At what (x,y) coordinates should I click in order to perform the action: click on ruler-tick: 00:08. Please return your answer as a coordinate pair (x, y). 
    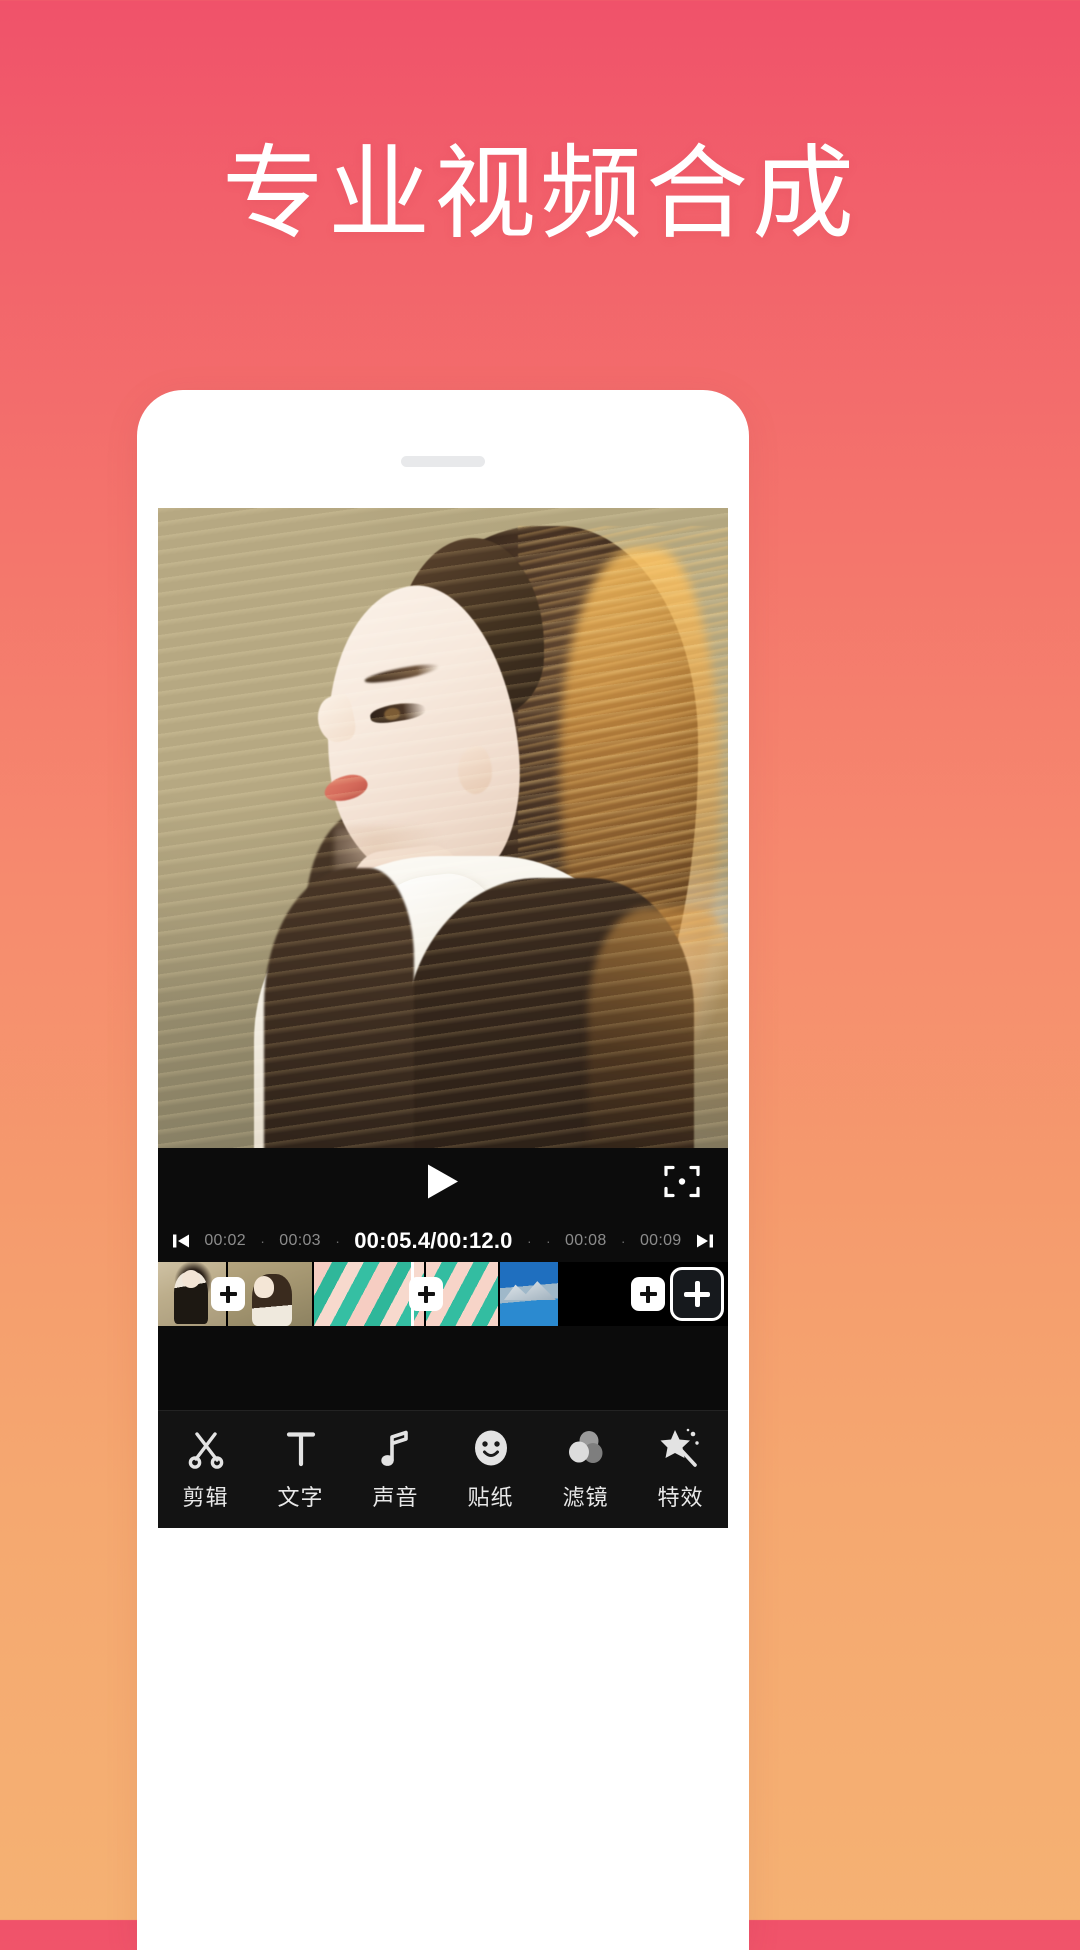
    Looking at the image, I should click on (586, 1240).